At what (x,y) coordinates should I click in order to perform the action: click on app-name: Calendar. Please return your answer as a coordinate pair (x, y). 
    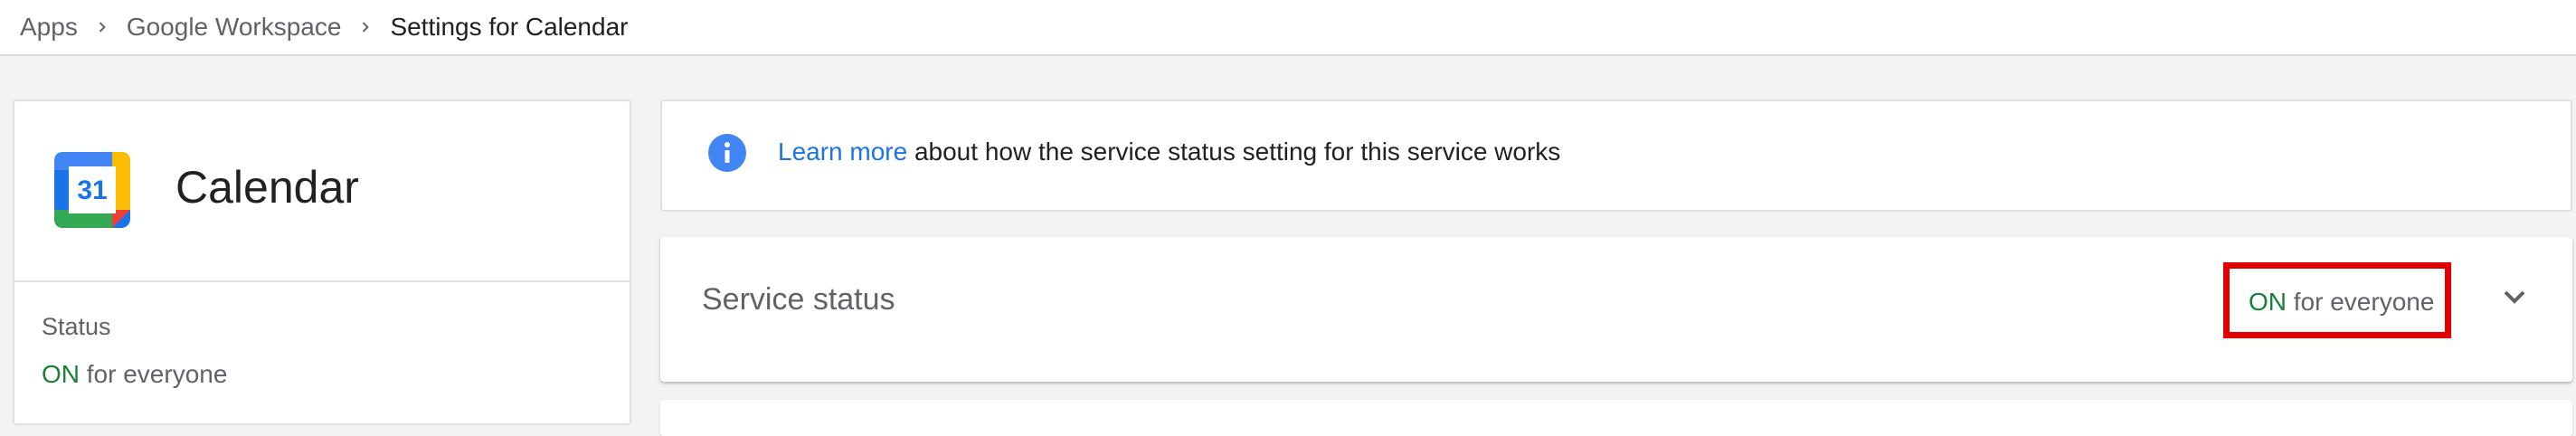
    Looking at the image, I should click on (267, 187).